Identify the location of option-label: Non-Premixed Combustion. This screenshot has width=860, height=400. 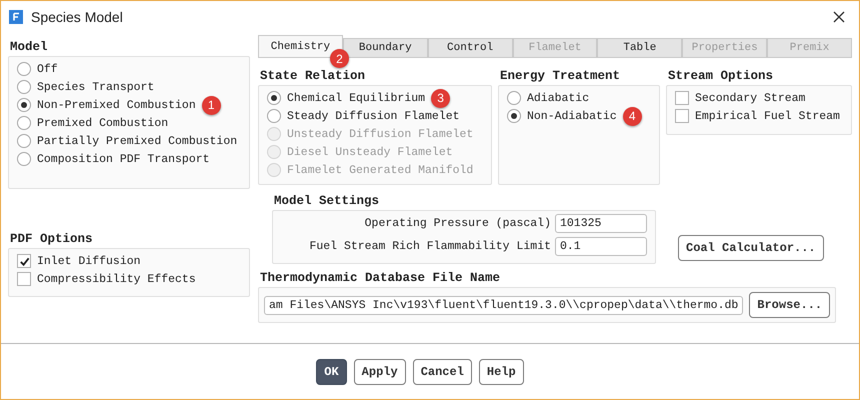
(116, 105).